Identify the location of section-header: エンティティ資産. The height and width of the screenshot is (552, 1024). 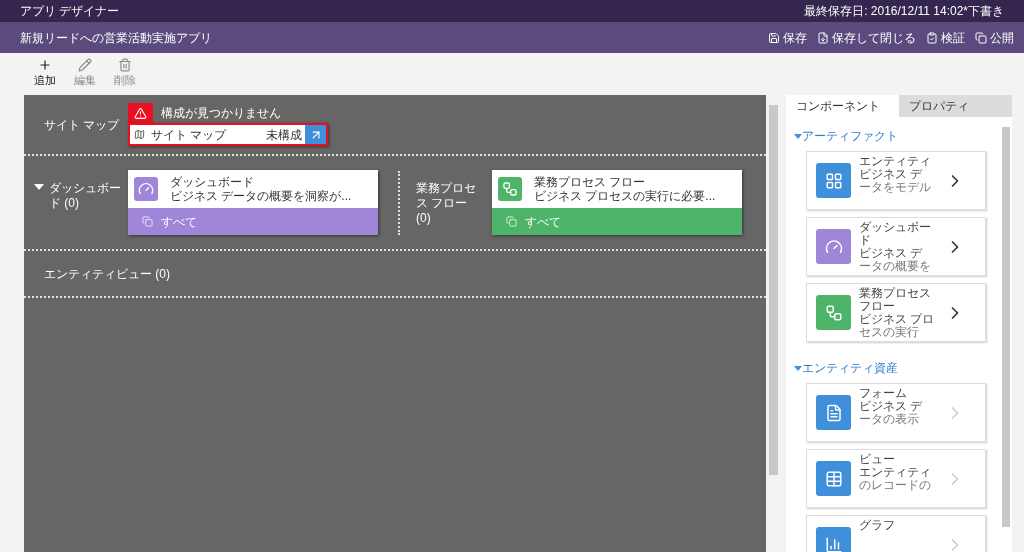
(897, 368).